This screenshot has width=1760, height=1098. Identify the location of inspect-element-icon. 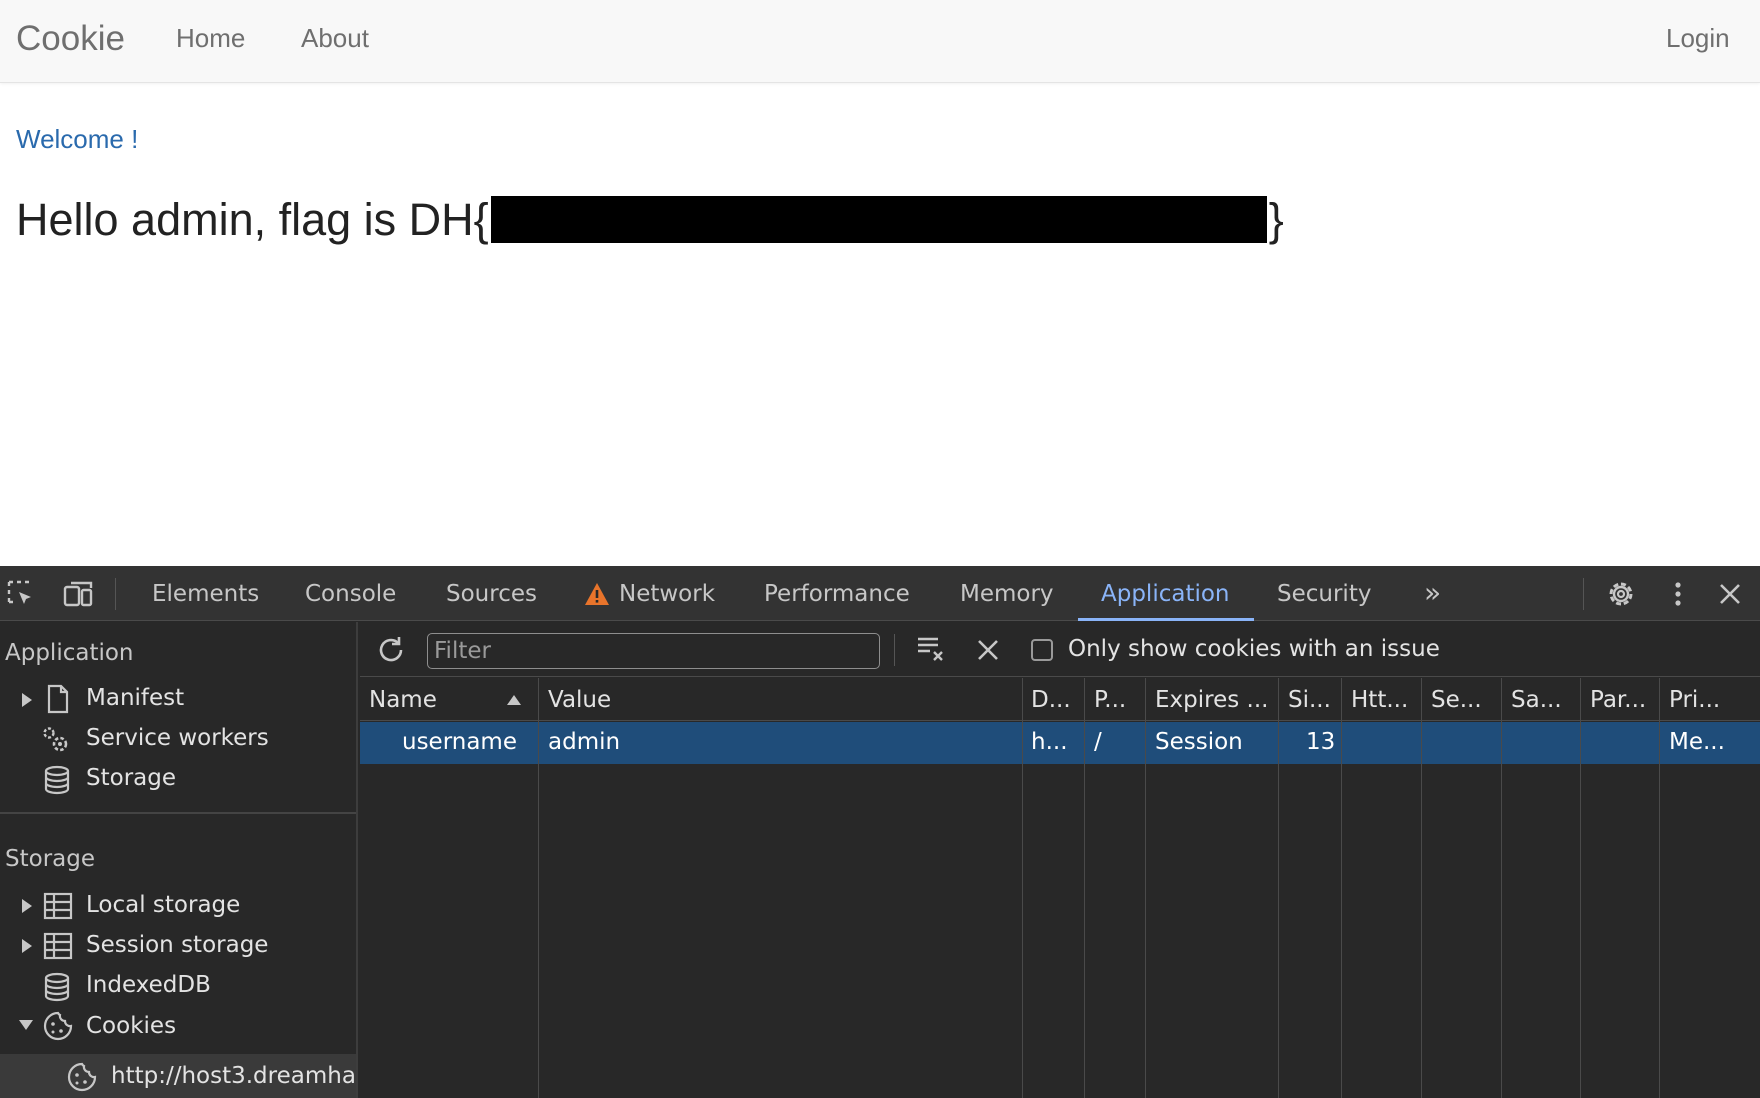
(21, 594).